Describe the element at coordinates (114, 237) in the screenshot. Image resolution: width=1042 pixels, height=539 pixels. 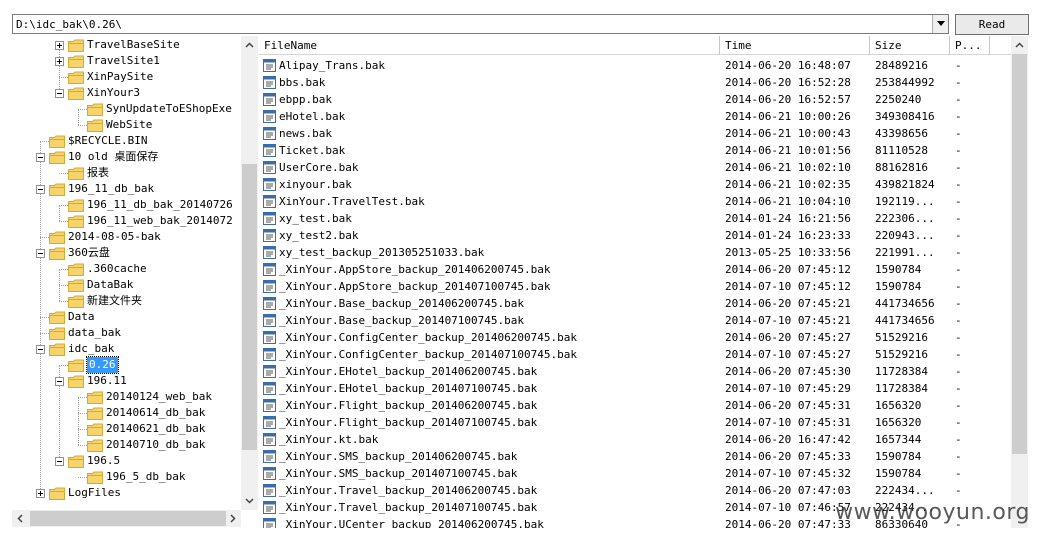
I see `tree-node-label: 2014-08-05-bak` at that location.